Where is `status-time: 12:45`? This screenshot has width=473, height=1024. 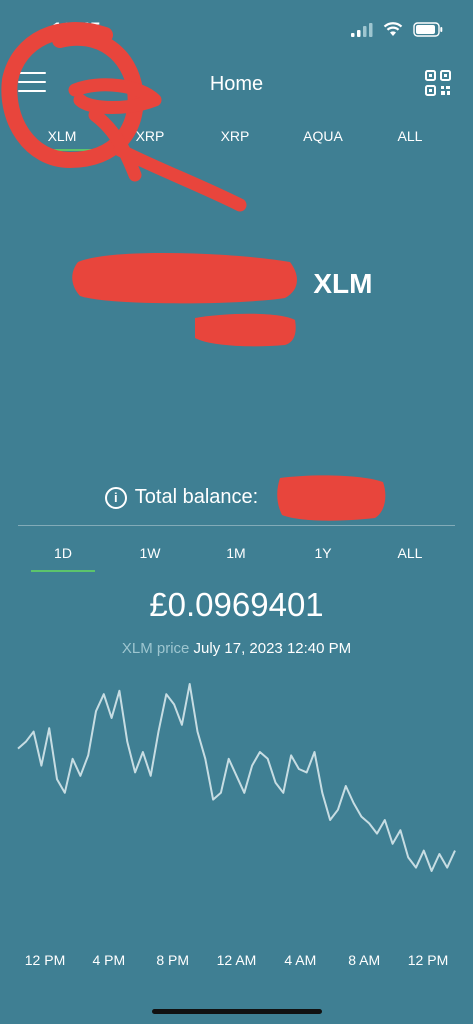
status-time: 12:45 is located at coordinates (76, 30).